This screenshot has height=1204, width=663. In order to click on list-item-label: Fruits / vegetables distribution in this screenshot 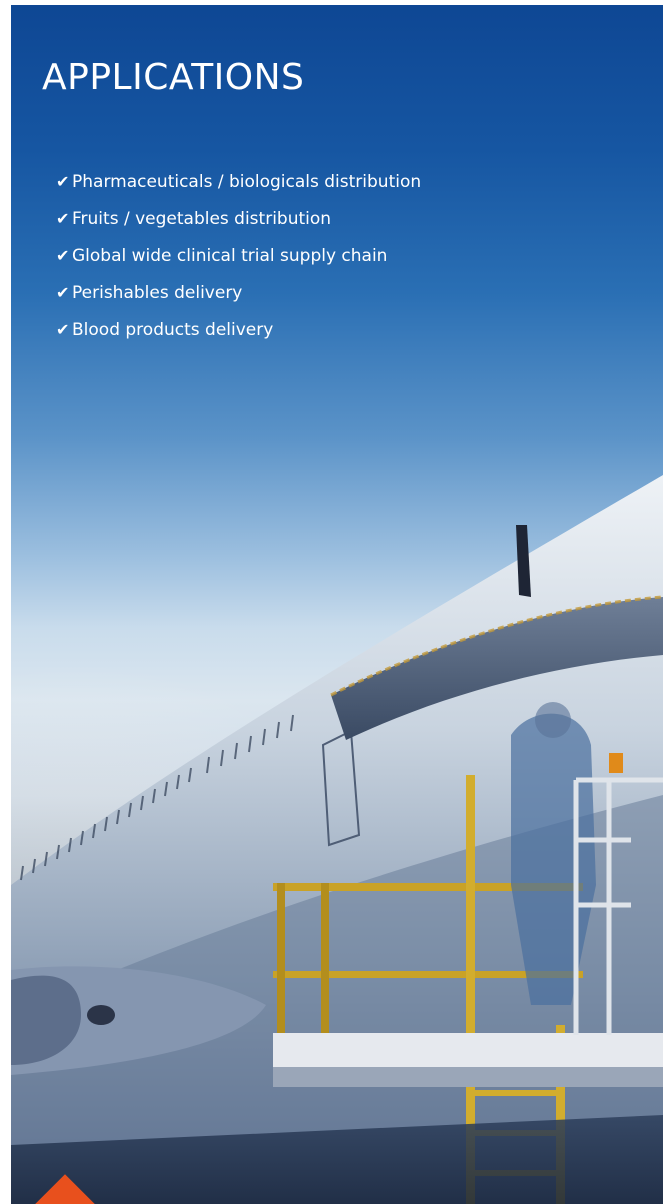, I will do `click(202, 219)`.